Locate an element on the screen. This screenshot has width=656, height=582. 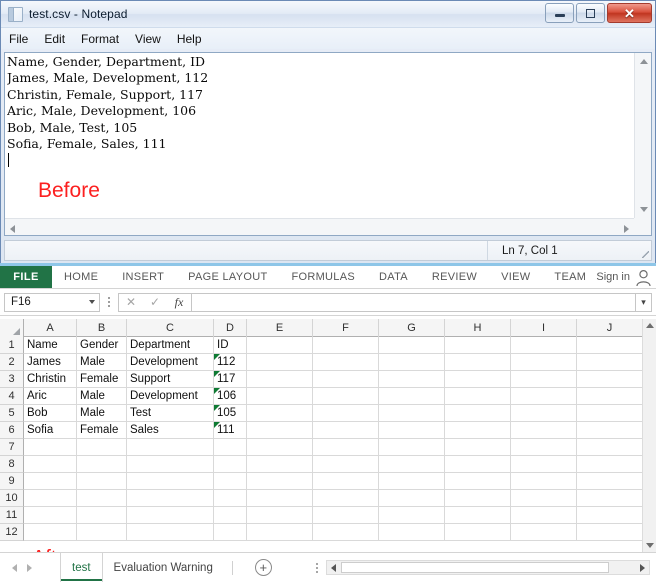
sheet-tab-evaluation-warning: Evaluation Warning is located at coordinates (163, 567).